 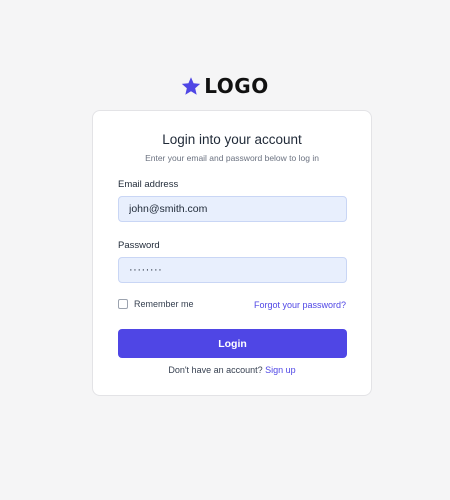 I want to click on logo: LOGO, so click(x=225, y=86).